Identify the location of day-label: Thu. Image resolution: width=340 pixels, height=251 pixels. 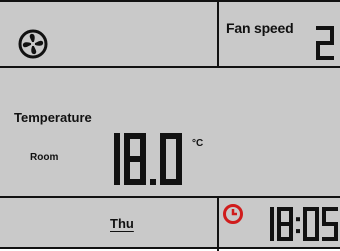
(122, 223).